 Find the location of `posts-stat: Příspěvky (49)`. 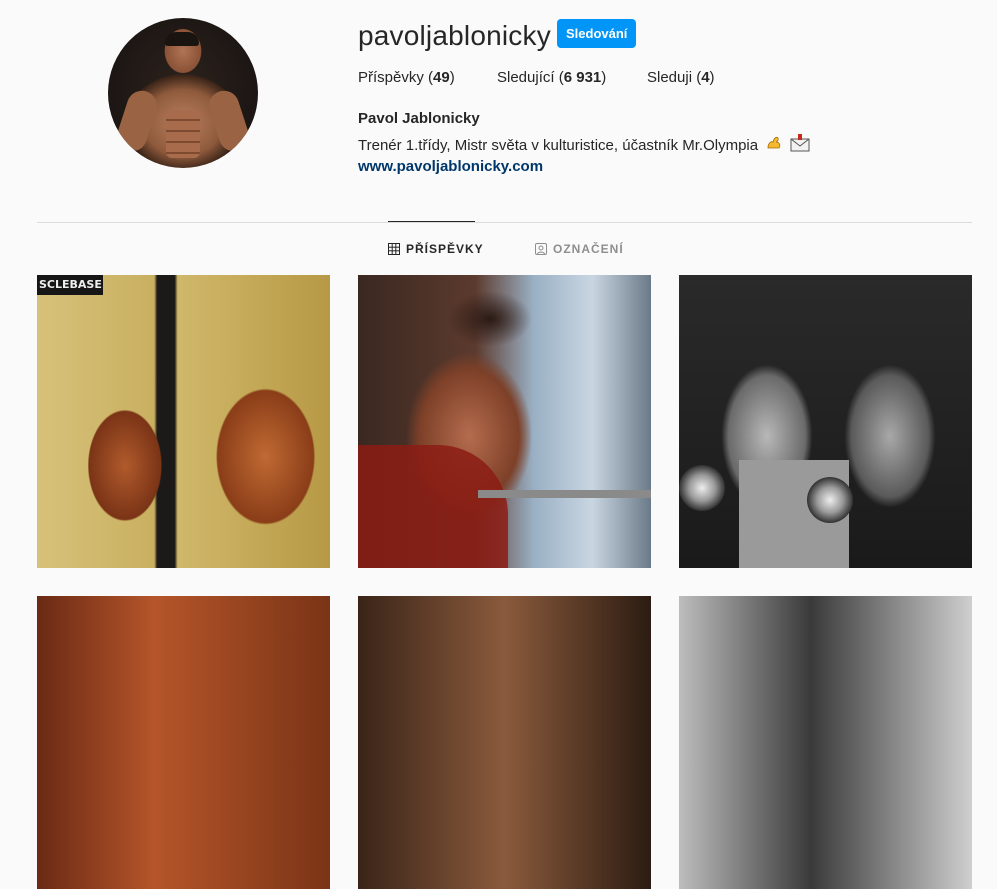

posts-stat: Příspěvky (49) is located at coordinates (406, 77).